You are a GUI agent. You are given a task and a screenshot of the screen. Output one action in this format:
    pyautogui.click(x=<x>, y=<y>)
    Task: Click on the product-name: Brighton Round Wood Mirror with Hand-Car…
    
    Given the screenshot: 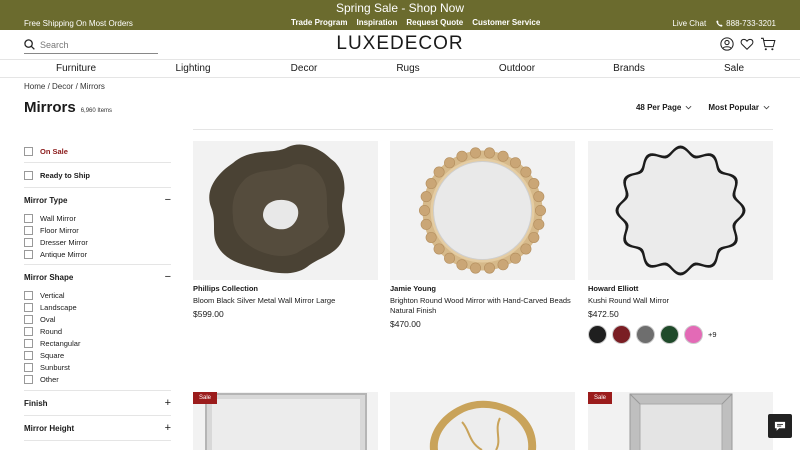 What is the action you would take?
    pyautogui.click(x=482, y=306)
    